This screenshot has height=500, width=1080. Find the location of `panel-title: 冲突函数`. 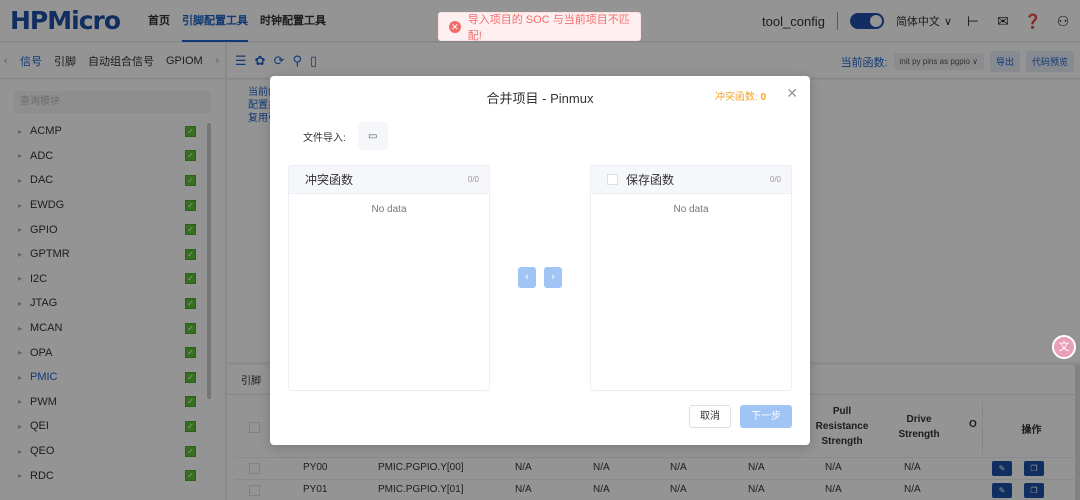

panel-title: 冲突函数 is located at coordinates (329, 180).